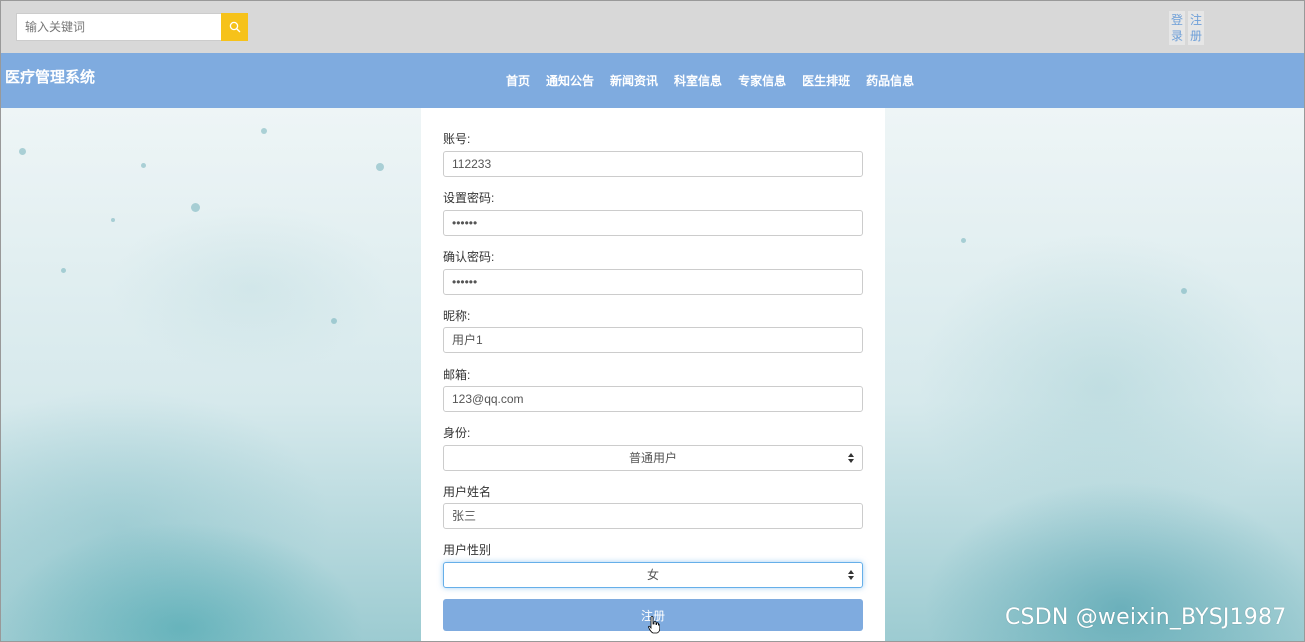 The image size is (1305, 642). What do you see at coordinates (1177, 28) in the screenshot?
I see `login-link: 登录` at bounding box center [1177, 28].